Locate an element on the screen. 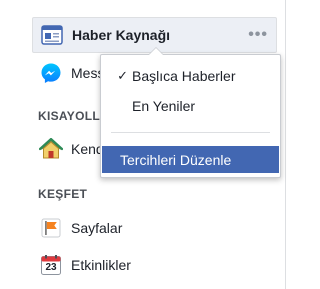 The image size is (320, 289). check-icon: ✓ is located at coordinates (122, 75).